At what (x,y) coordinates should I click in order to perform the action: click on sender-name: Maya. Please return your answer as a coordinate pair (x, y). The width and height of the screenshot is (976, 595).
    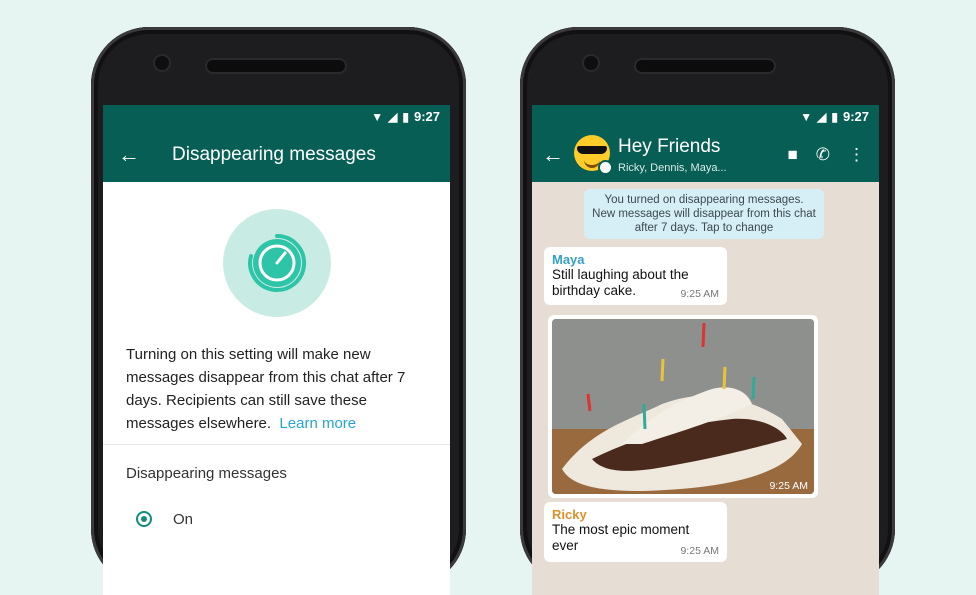
    Looking at the image, I should click on (568, 259).